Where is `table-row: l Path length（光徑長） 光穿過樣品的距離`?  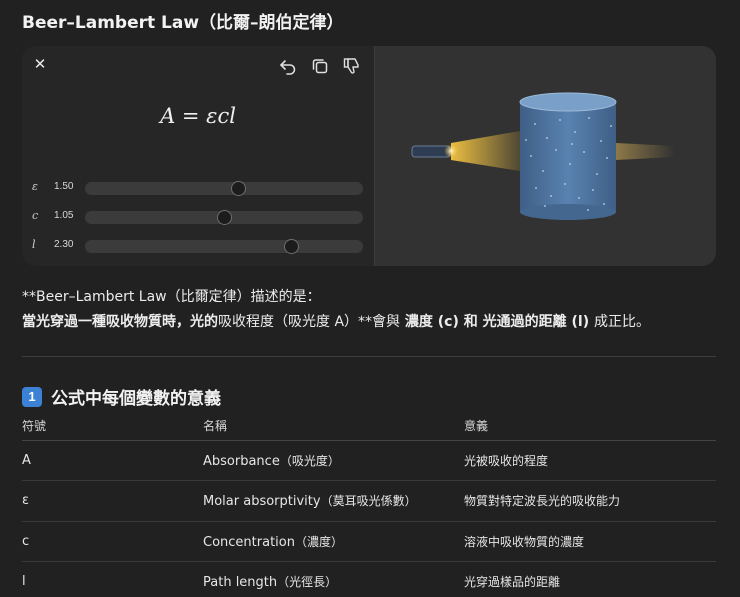
table-row: l Path length（光徑長） 光穿過樣品的距離 is located at coordinates (369, 579).